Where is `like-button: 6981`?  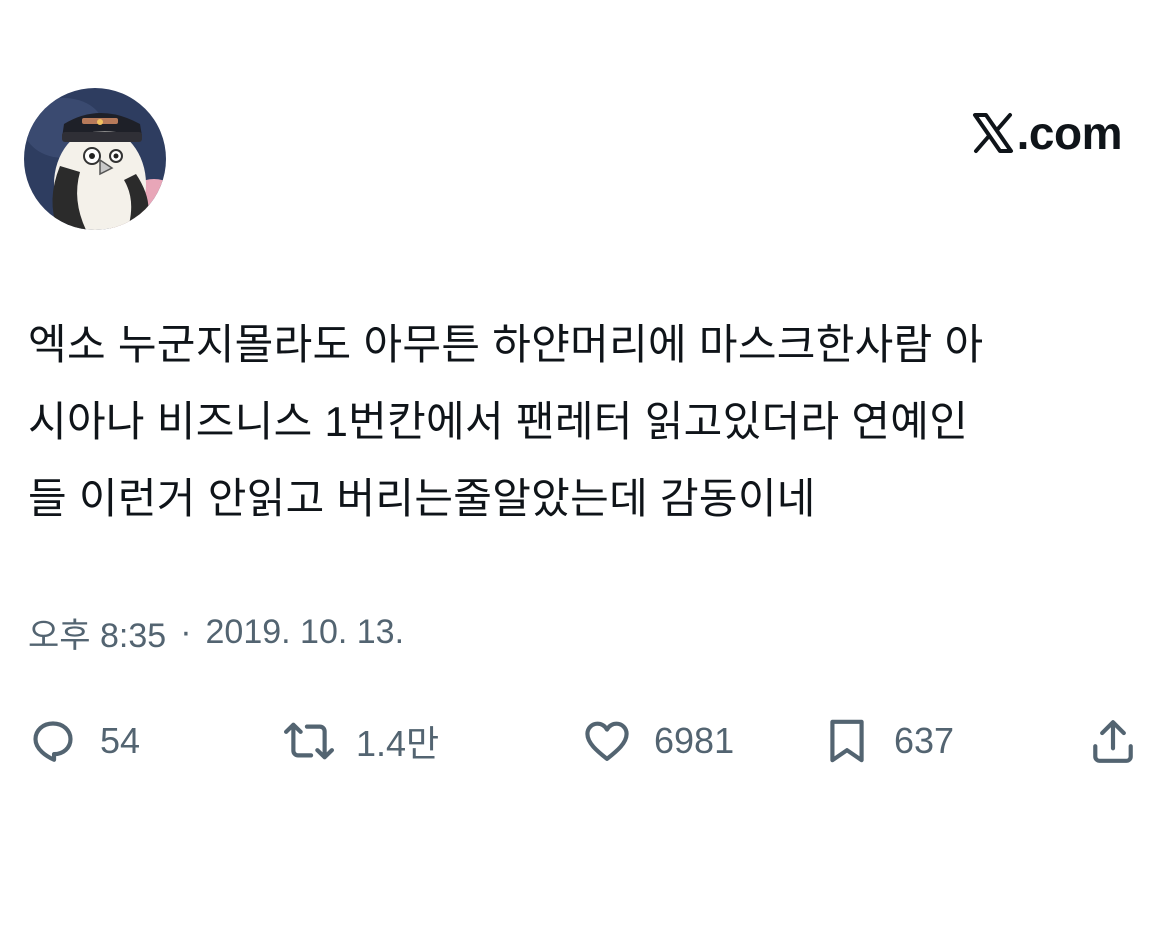
like-button: 6981 is located at coordinates (658, 741).